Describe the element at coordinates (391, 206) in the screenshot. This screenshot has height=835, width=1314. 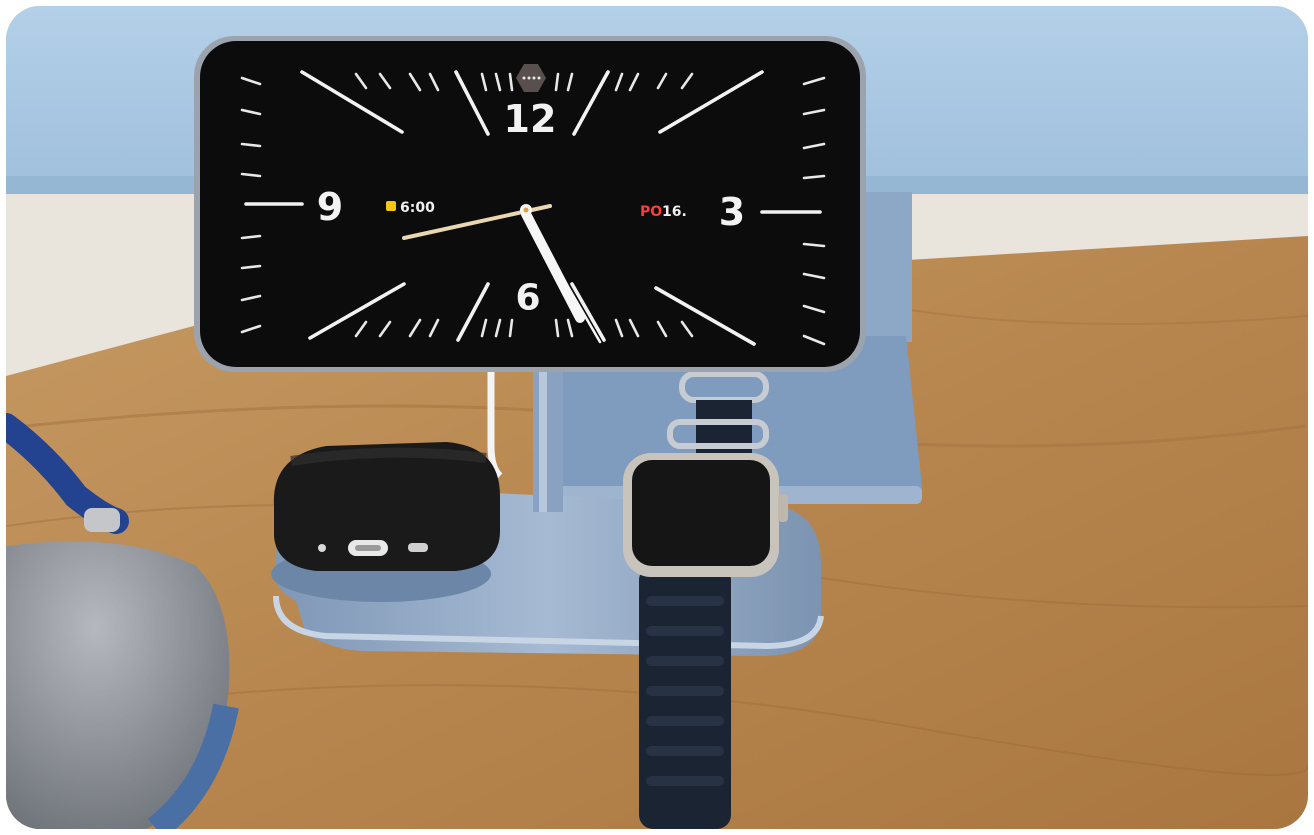
I see `alarm-clock-icon` at that location.